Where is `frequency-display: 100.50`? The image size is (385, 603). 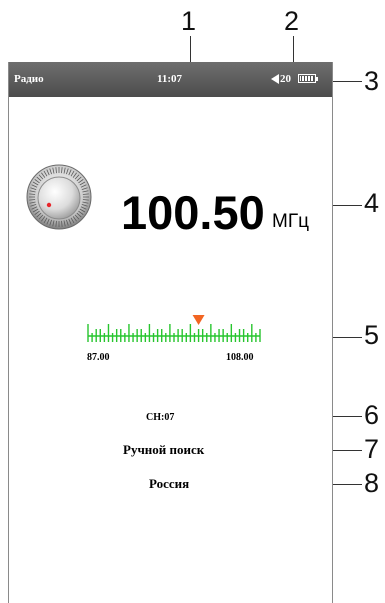
frequency-display: 100.50 is located at coordinates (193, 212).